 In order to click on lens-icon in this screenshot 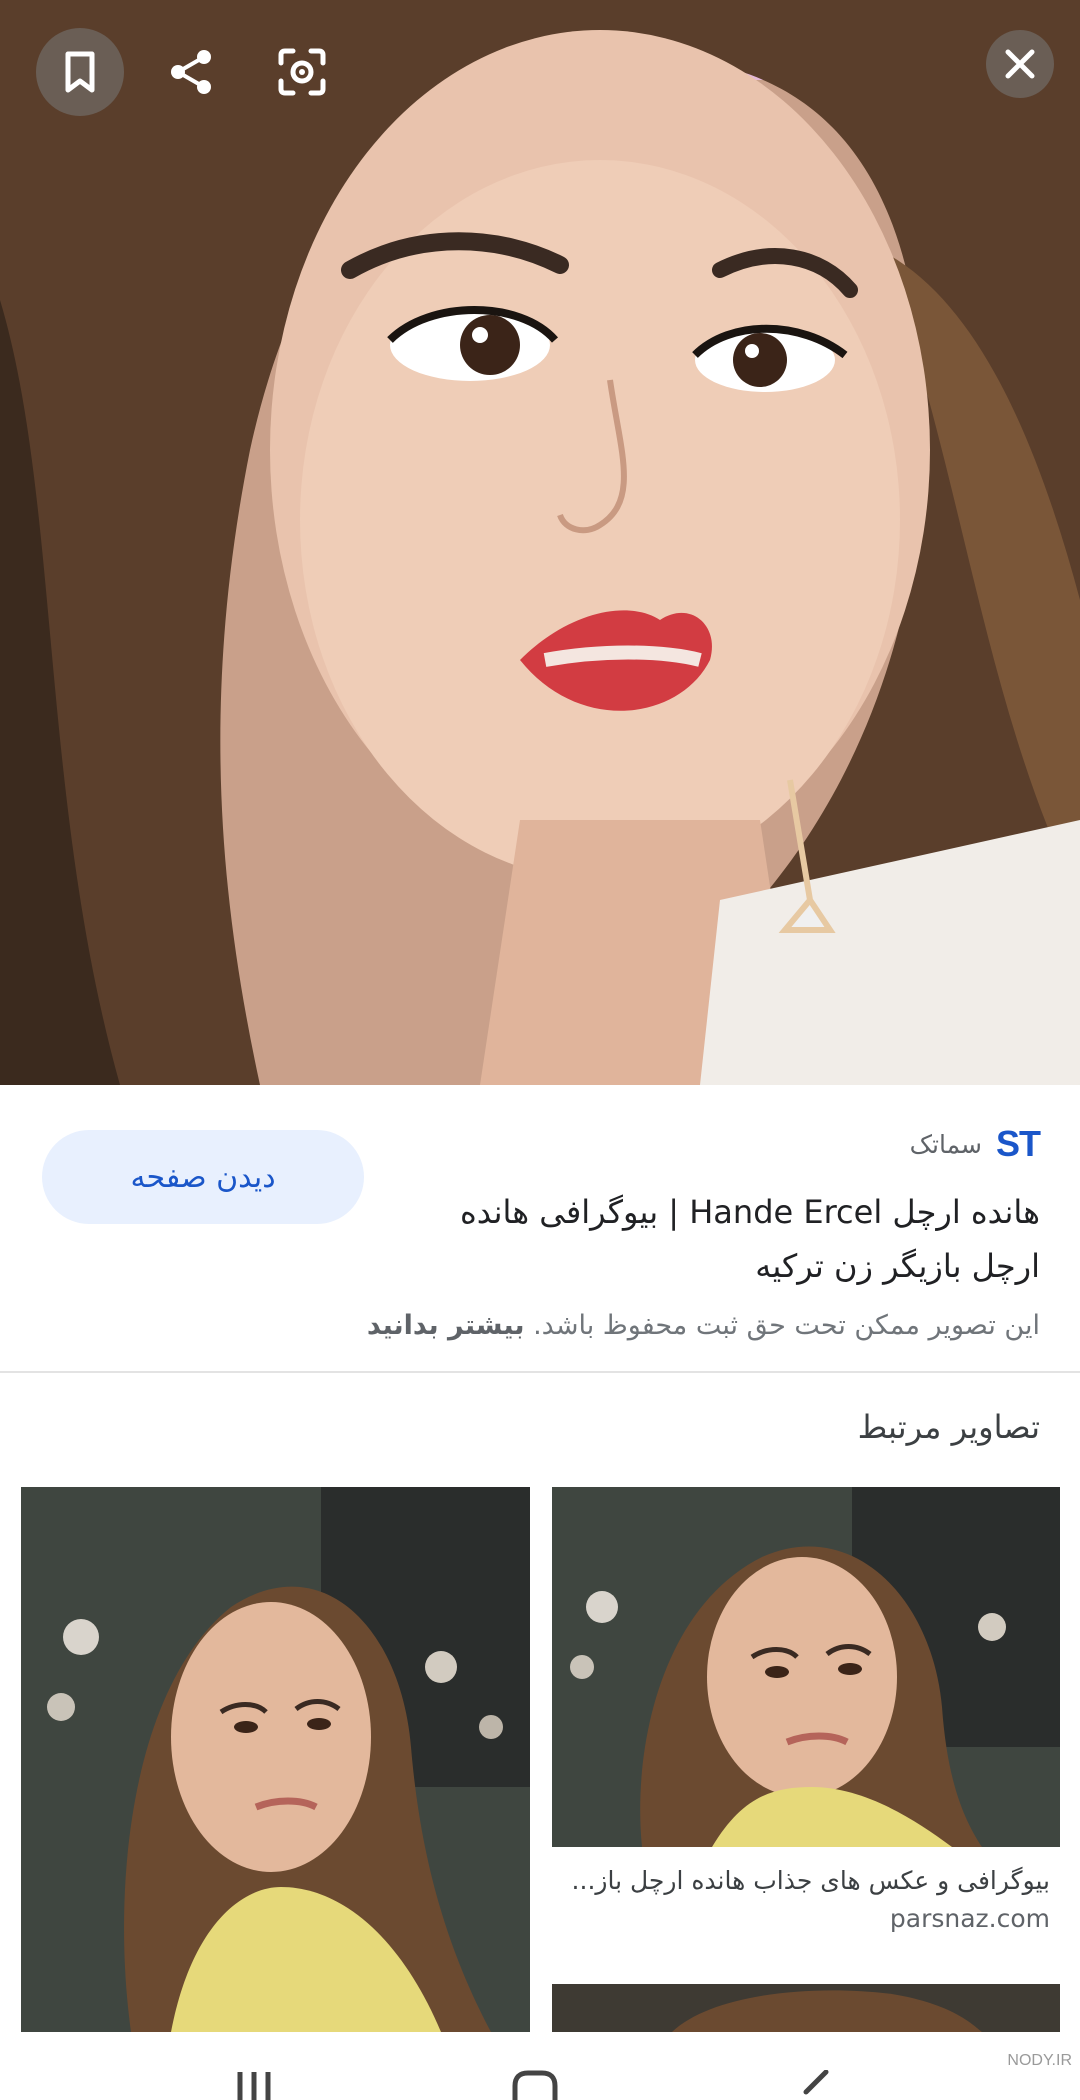, I will do `click(302, 72)`.